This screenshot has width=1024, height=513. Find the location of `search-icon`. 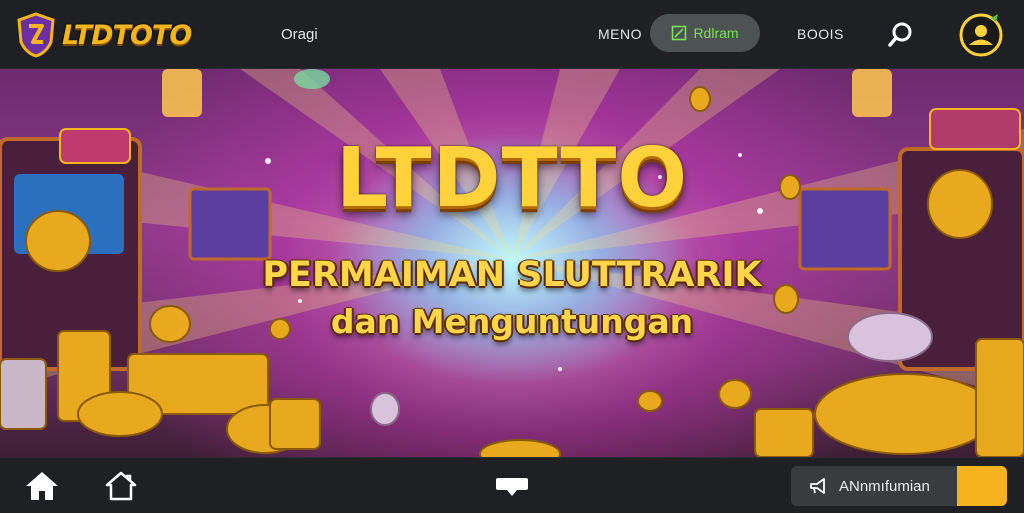

search-icon is located at coordinates (901, 35).